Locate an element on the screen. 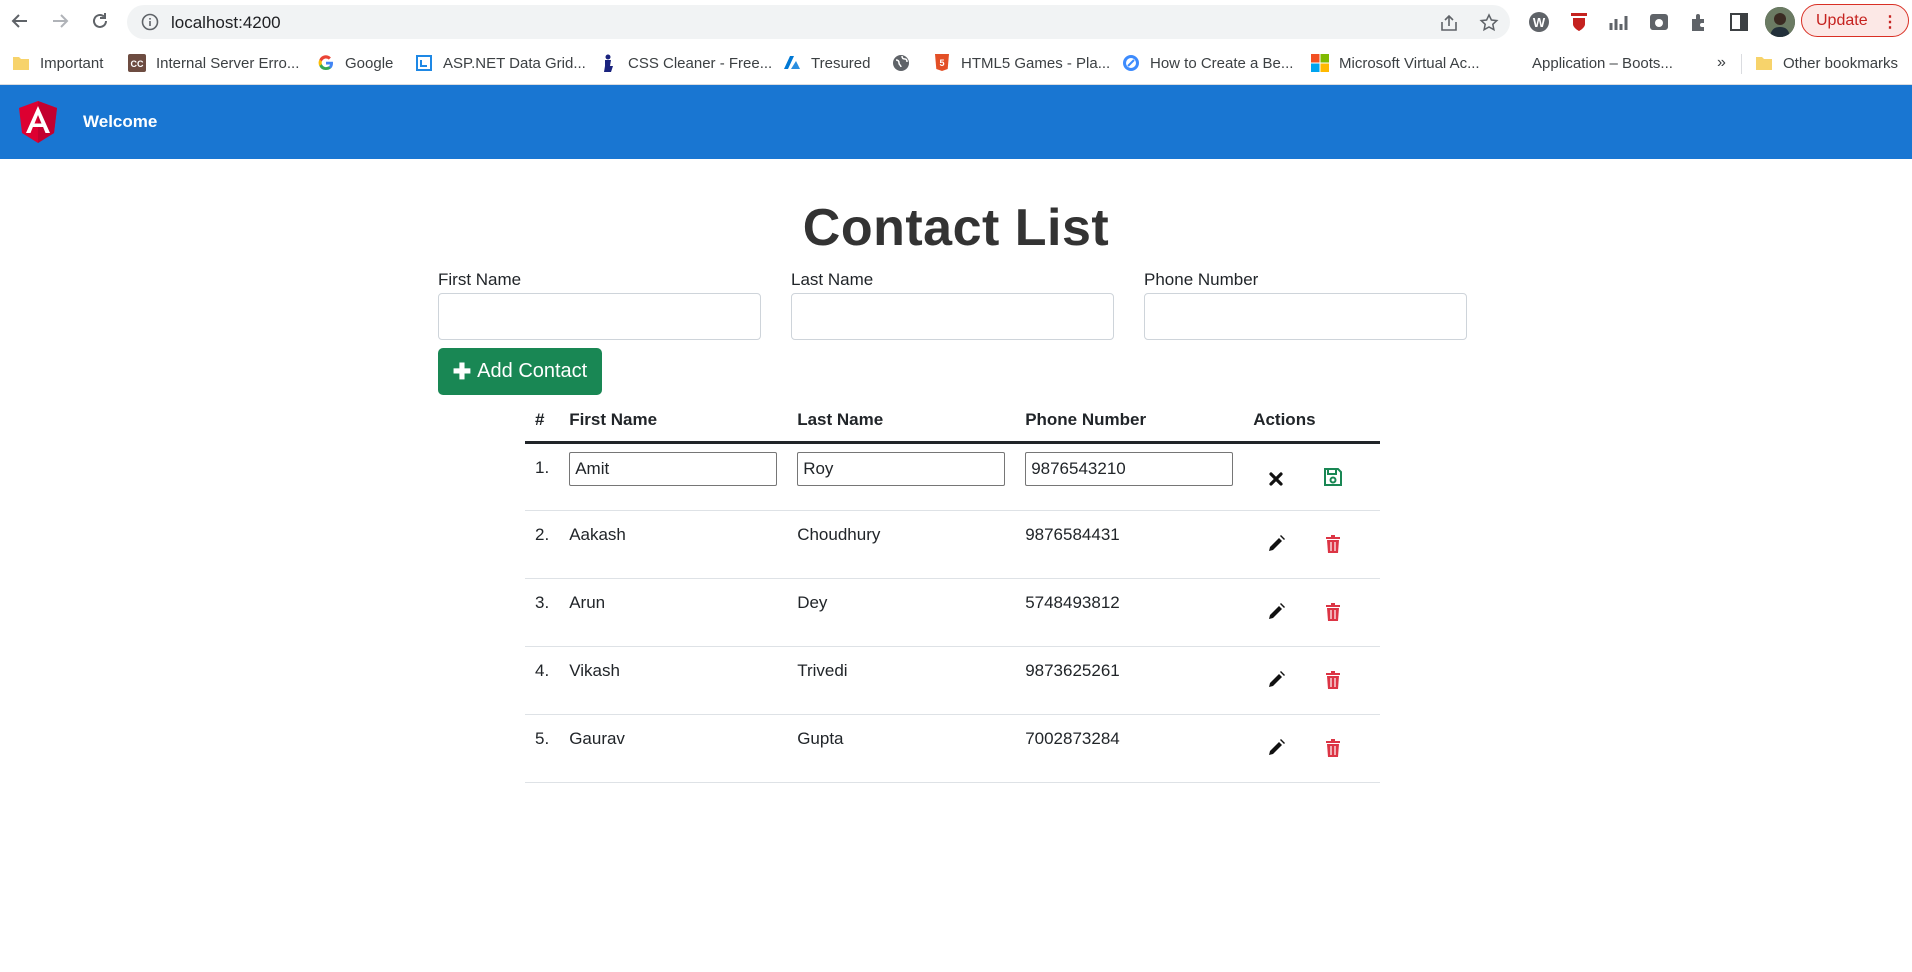 Image resolution: width=1912 pixels, height=972 pixels. cell-last-name: Trivedi is located at coordinates (901, 680).